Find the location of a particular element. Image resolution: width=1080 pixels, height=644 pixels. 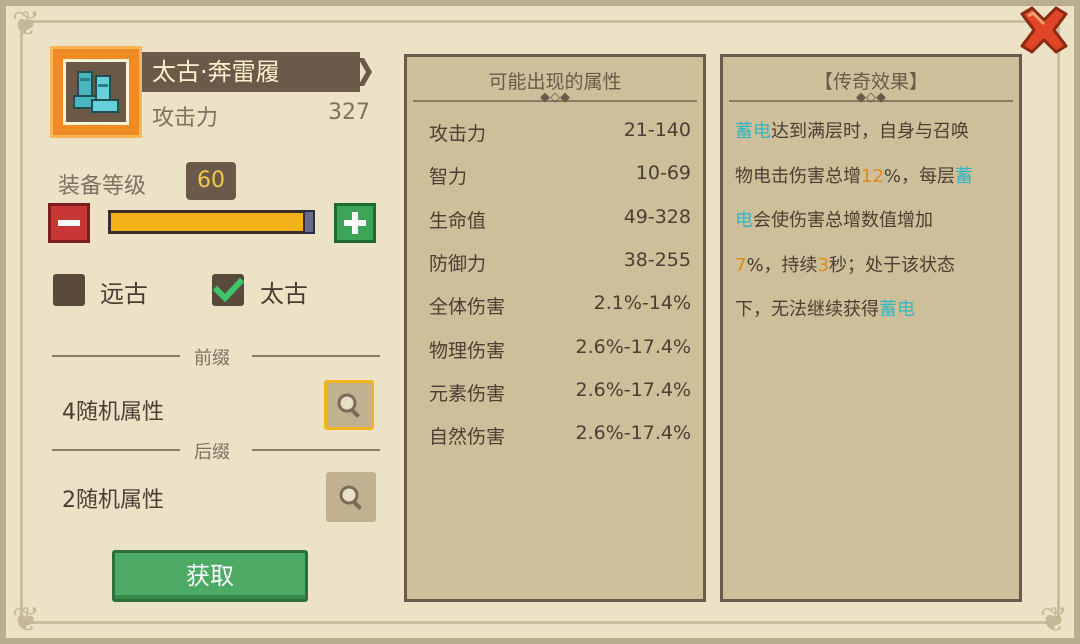

effect-highlight: 3 is located at coordinates (823, 265).